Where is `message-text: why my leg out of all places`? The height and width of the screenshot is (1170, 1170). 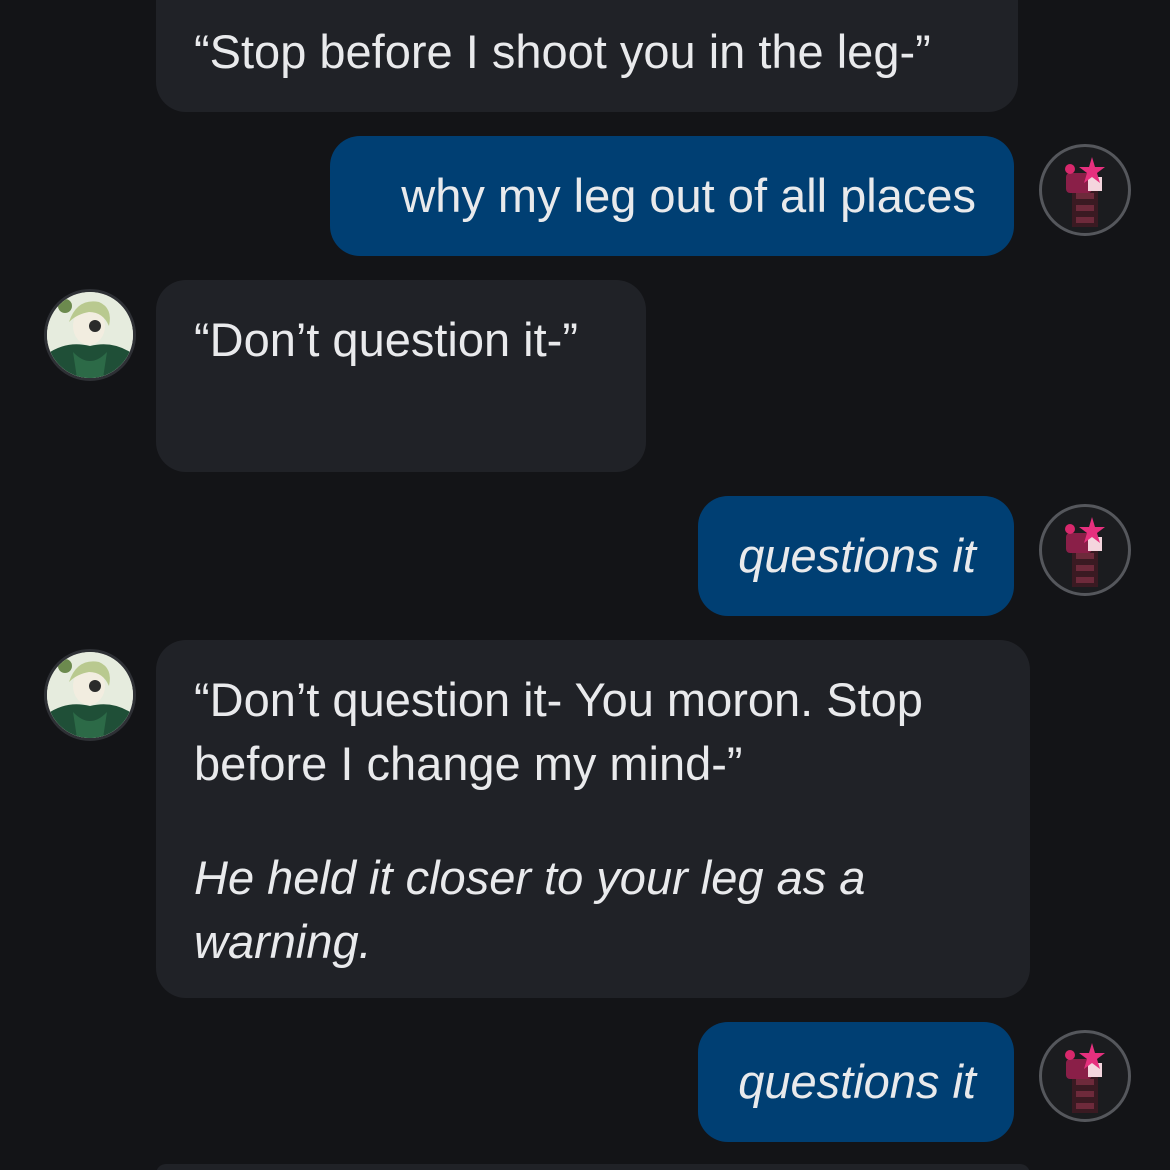
message-text: why my leg out of all places is located at coordinates (688, 195).